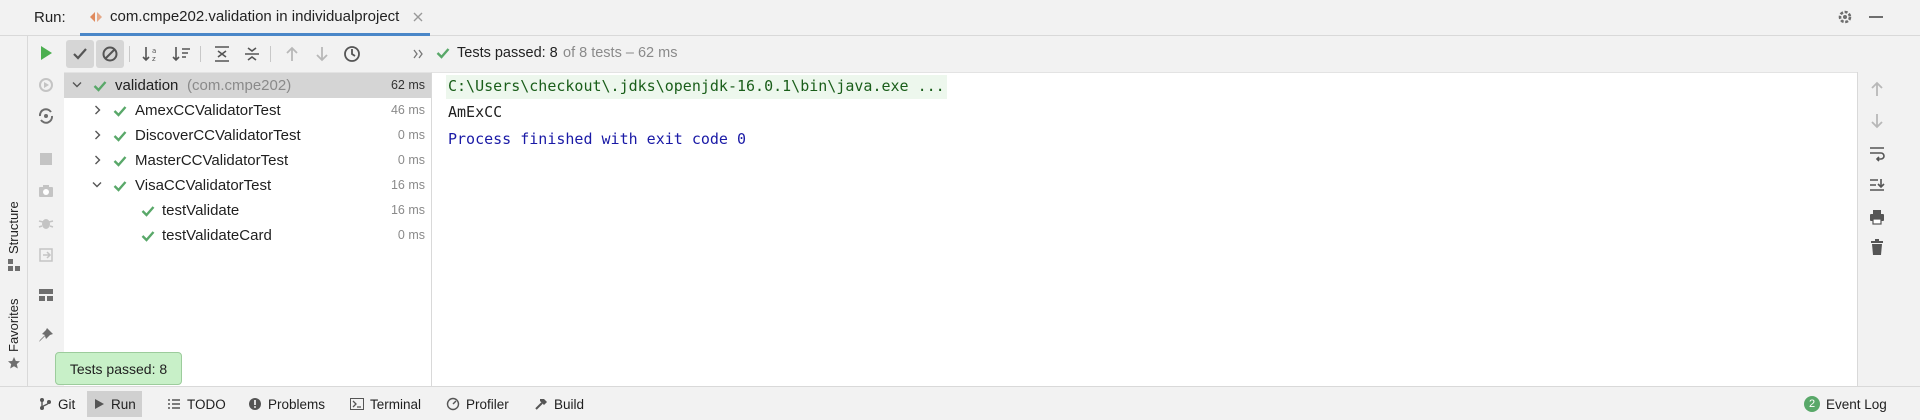 Image resolution: width=1920 pixels, height=420 pixels. Describe the element at coordinates (208, 110) in the screenshot. I see `tree-item-label: AmexCCValidatorTest` at that location.